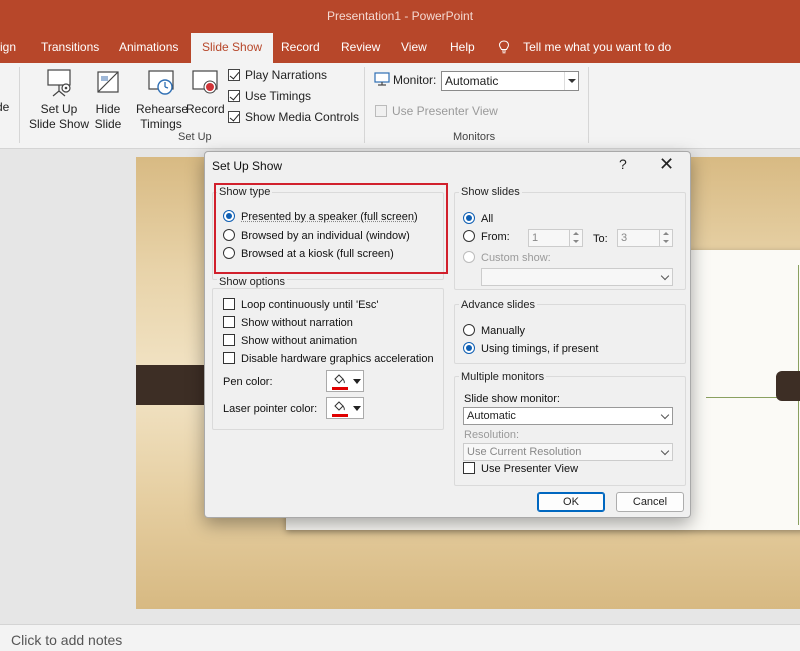 The image size is (800, 651). I want to click on laser-color-picker, so click(345, 408).